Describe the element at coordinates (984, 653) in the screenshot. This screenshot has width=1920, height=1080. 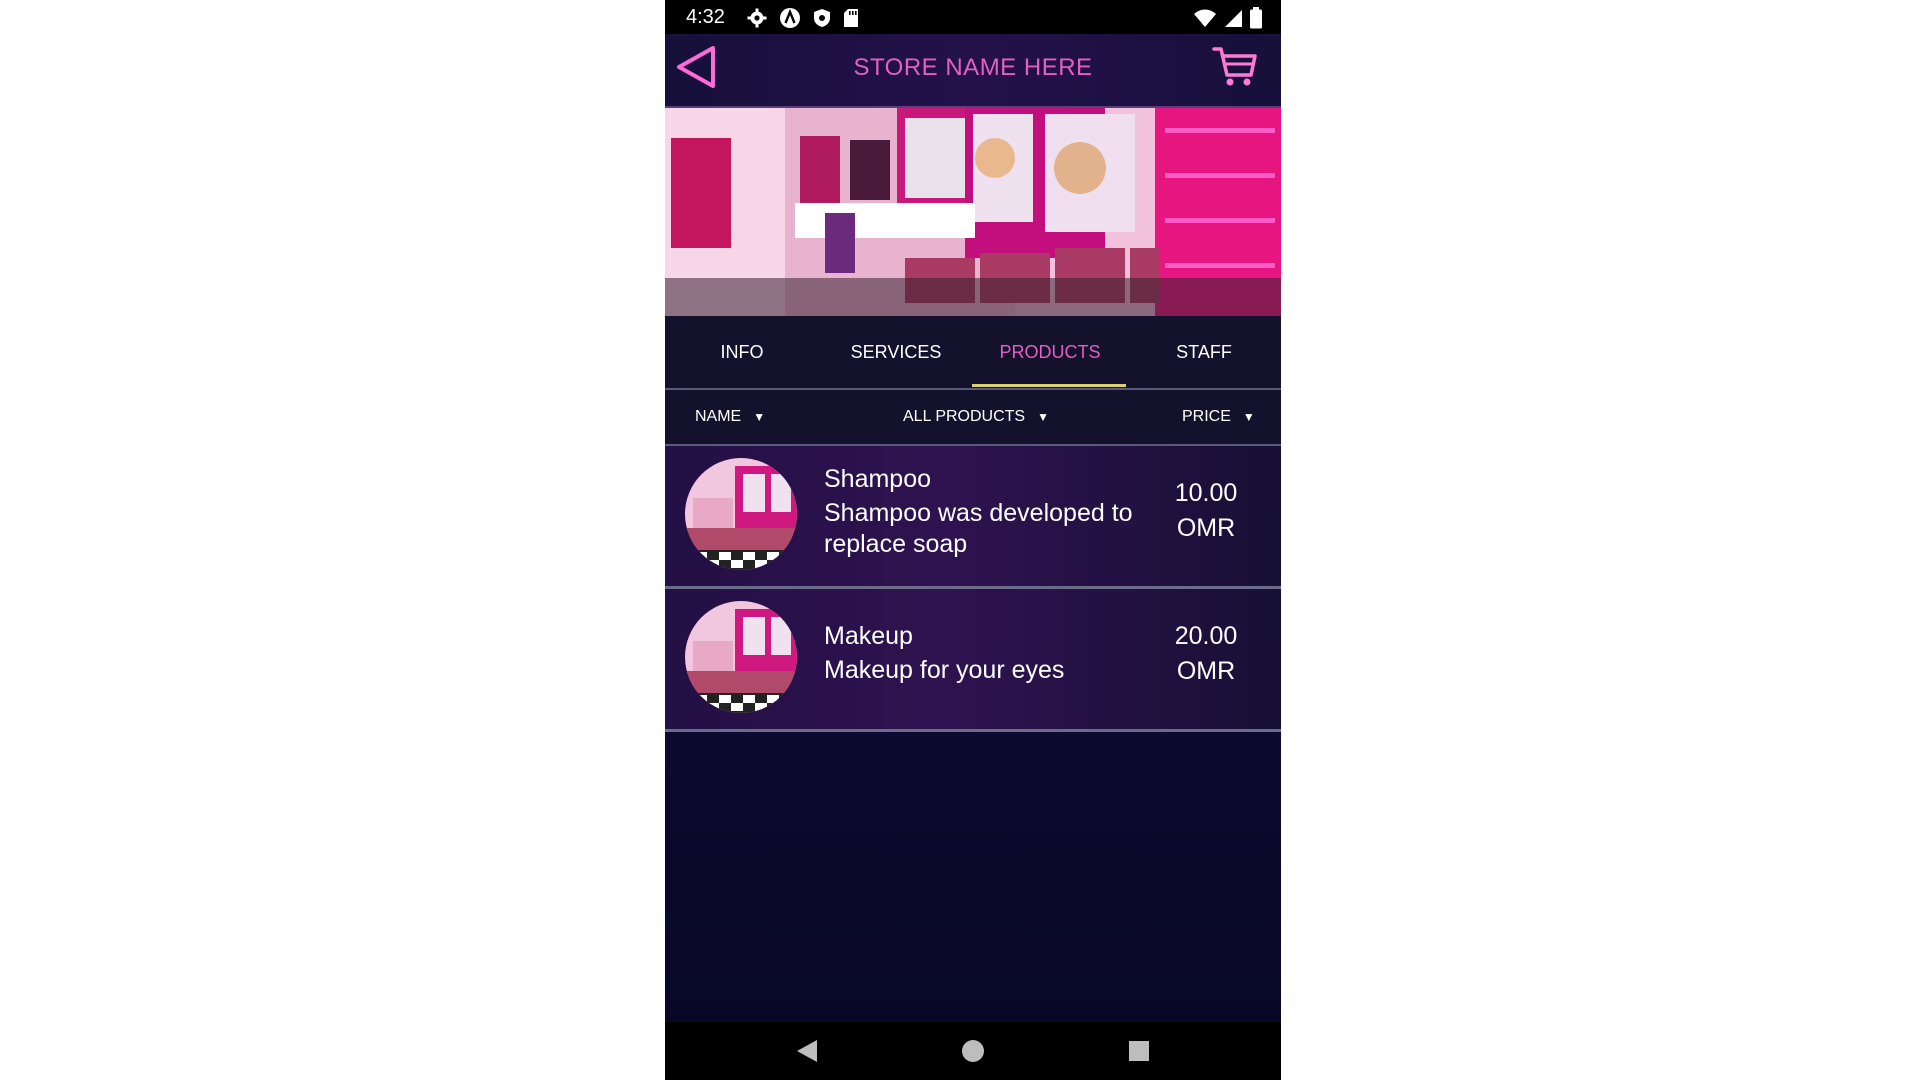
I see `product-text: Makeup Makeup for your eyes` at that location.